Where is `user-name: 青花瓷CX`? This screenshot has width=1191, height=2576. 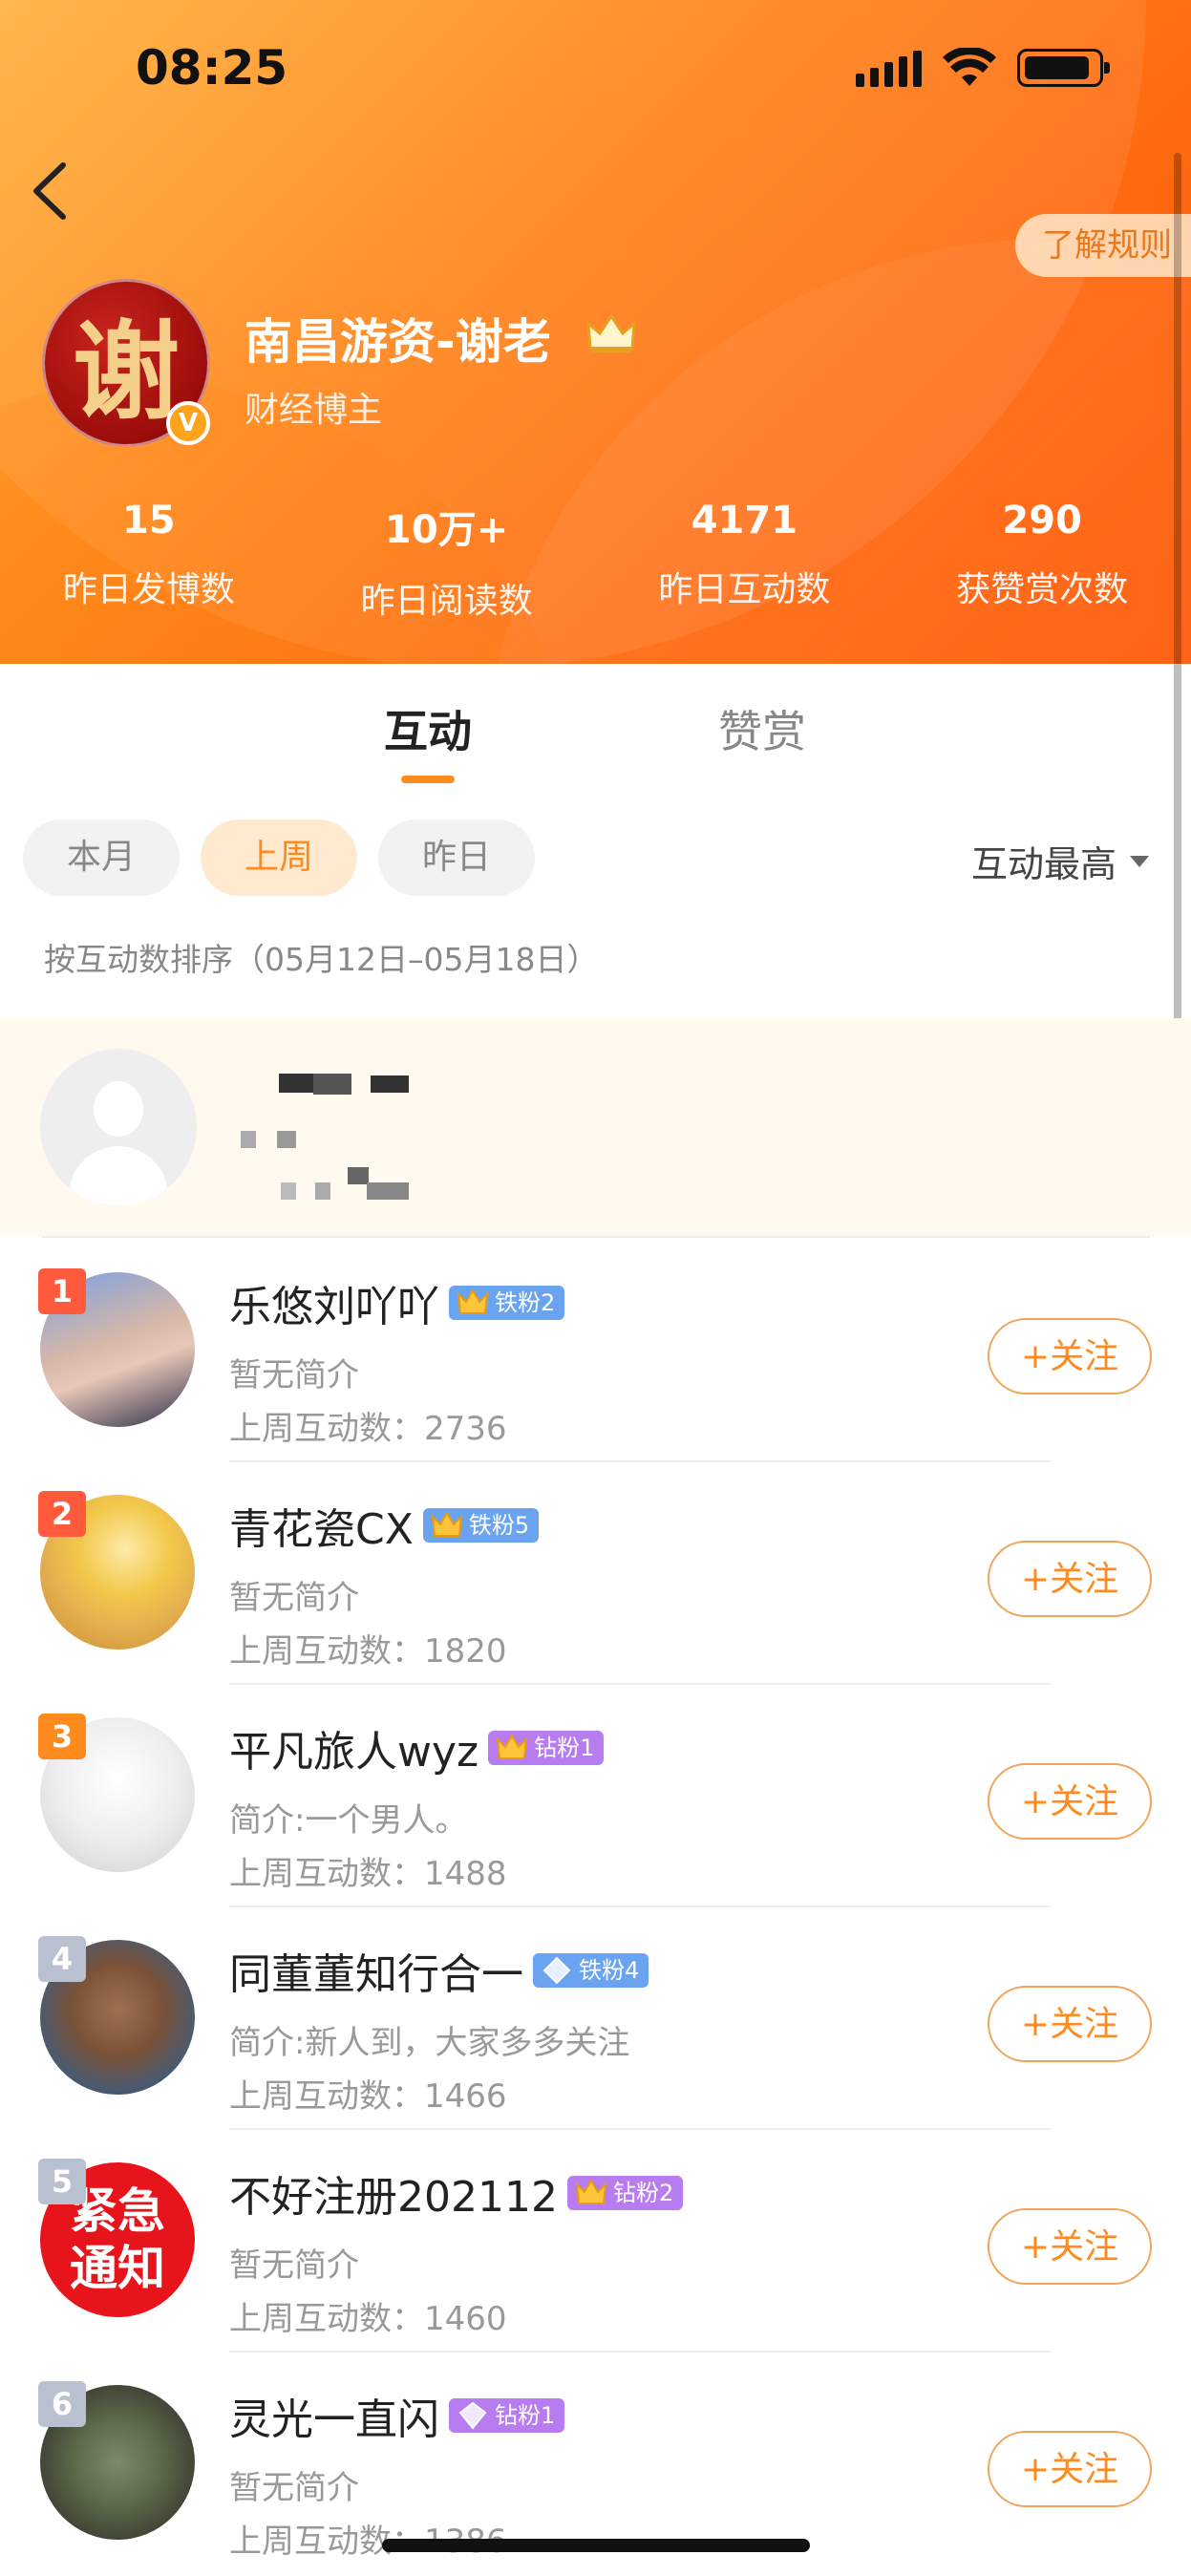
user-name: 青花瓷CX is located at coordinates (321, 1525).